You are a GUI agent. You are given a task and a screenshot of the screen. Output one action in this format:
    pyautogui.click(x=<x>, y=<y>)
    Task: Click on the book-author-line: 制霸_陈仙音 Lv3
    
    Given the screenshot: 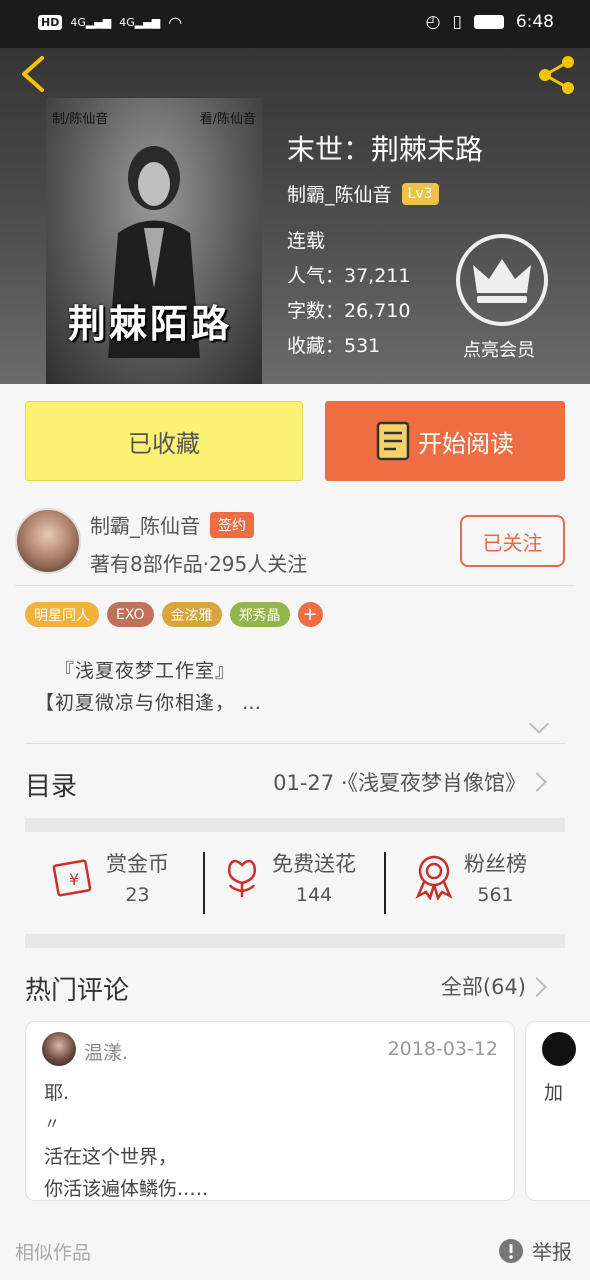 What is the action you would take?
    pyautogui.click(x=363, y=193)
    